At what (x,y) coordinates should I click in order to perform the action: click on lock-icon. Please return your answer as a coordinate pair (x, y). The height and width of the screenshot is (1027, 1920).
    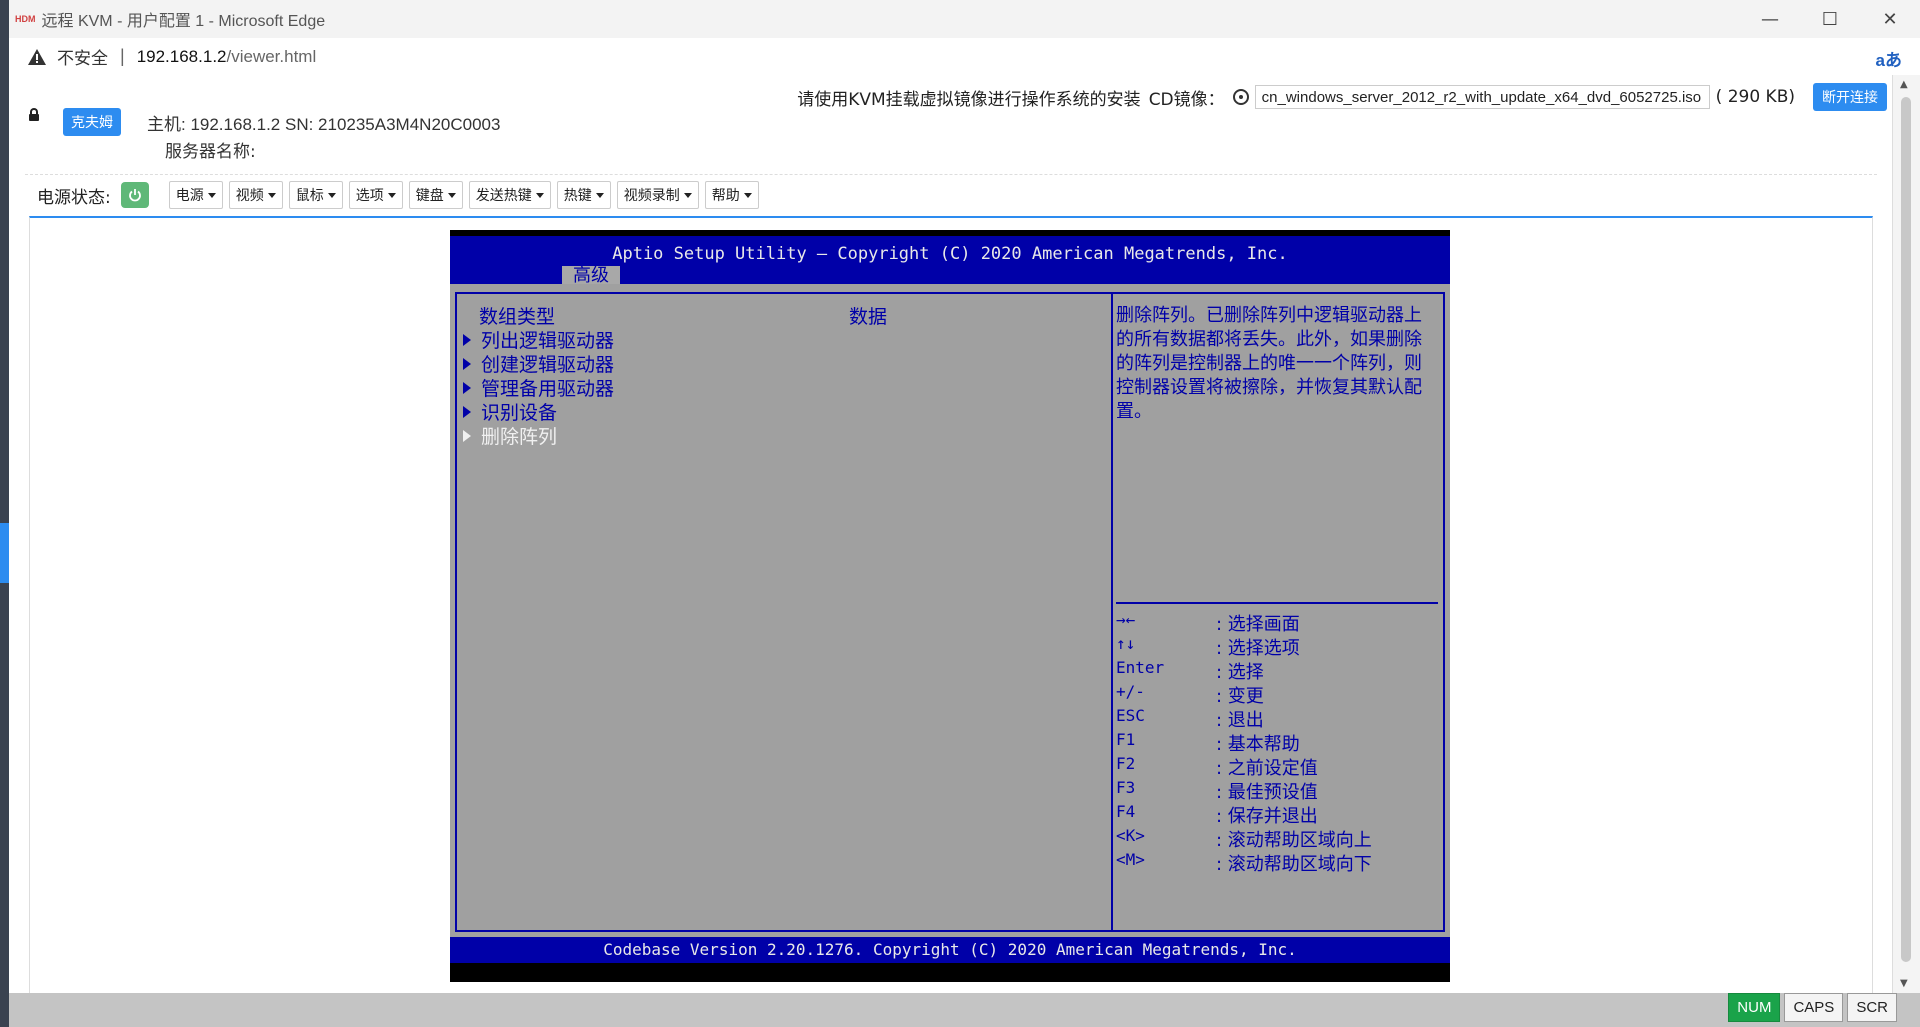
    Looking at the image, I should click on (34, 114).